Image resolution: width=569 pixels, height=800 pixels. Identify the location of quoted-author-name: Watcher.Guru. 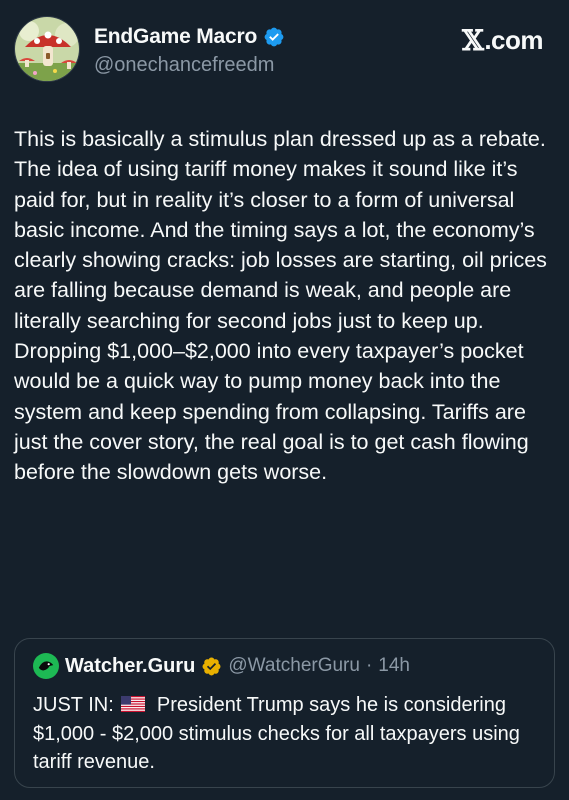
(130, 666).